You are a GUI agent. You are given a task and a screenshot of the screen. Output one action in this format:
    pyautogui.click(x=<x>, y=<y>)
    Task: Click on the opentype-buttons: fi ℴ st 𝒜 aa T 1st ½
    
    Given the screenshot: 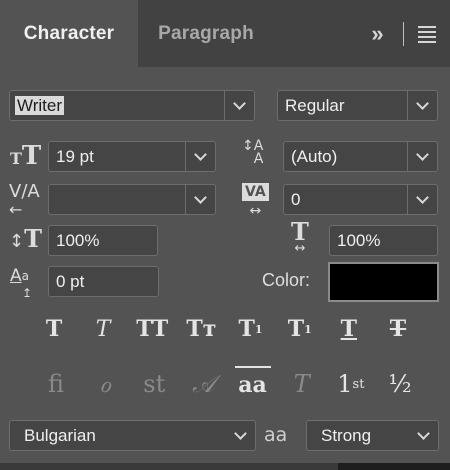 What is the action you would take?
    pyautogui.click(x=228, y=384)
    